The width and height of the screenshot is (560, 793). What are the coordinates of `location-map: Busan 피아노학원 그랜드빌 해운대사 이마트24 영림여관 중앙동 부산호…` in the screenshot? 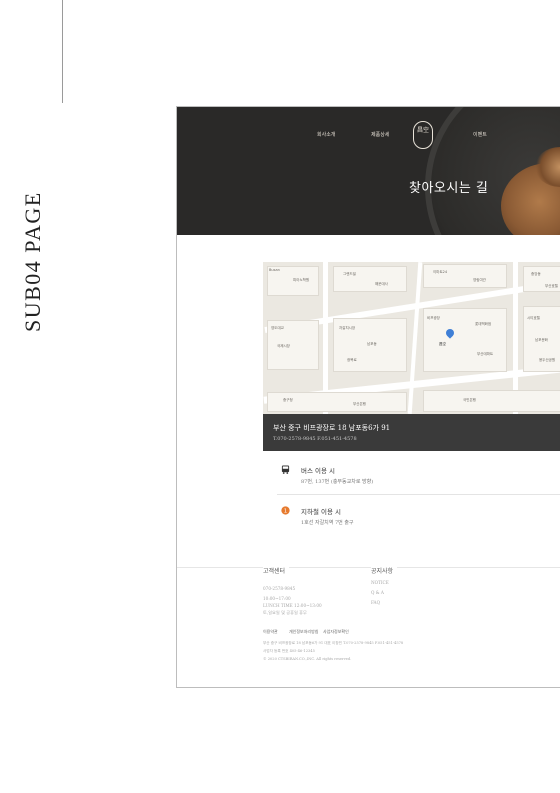 It's located at (411, 338).